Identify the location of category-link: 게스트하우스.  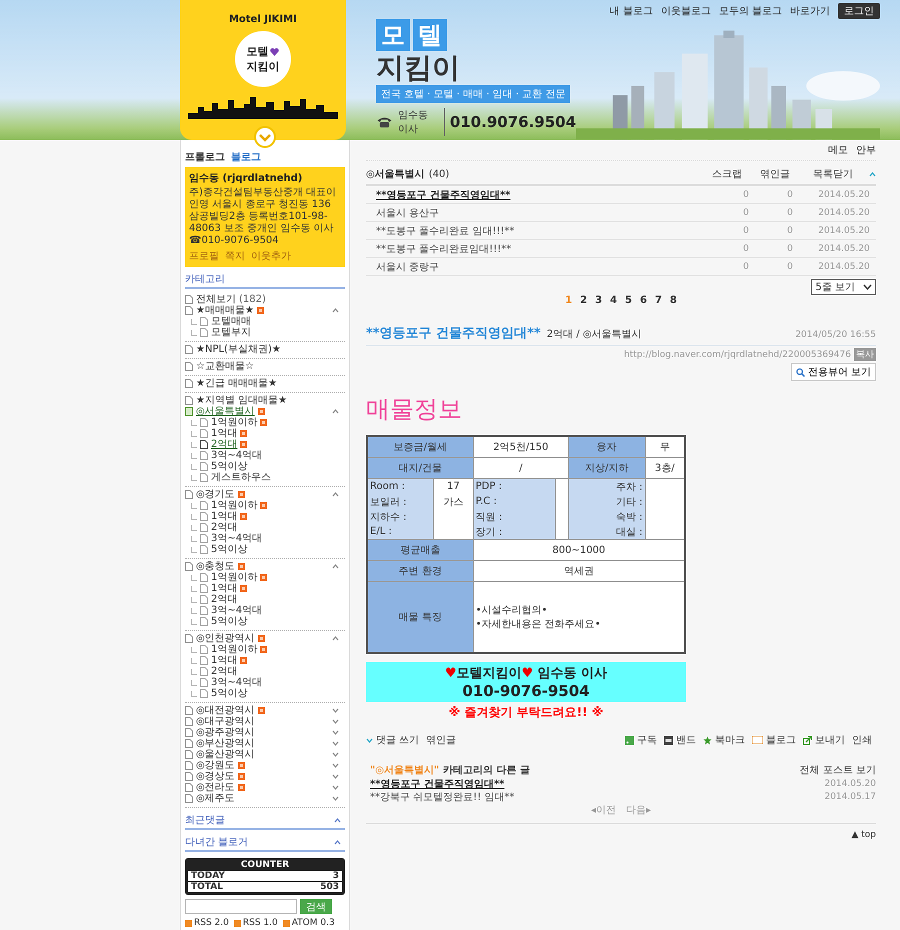
(241, 477).